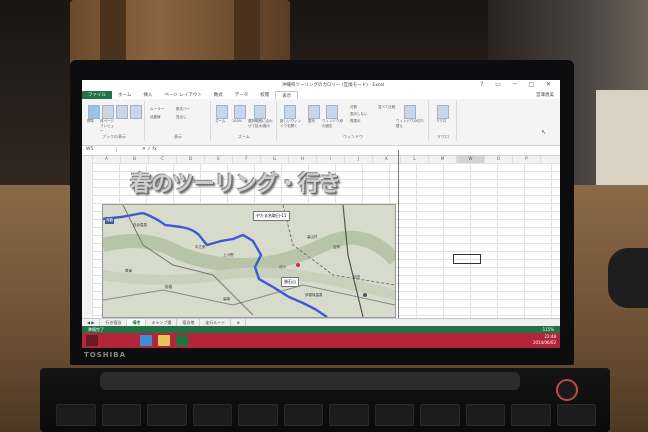  Describe the element at coordinates (527, 159) in the screenshot. I see `column-header: P` at that location.